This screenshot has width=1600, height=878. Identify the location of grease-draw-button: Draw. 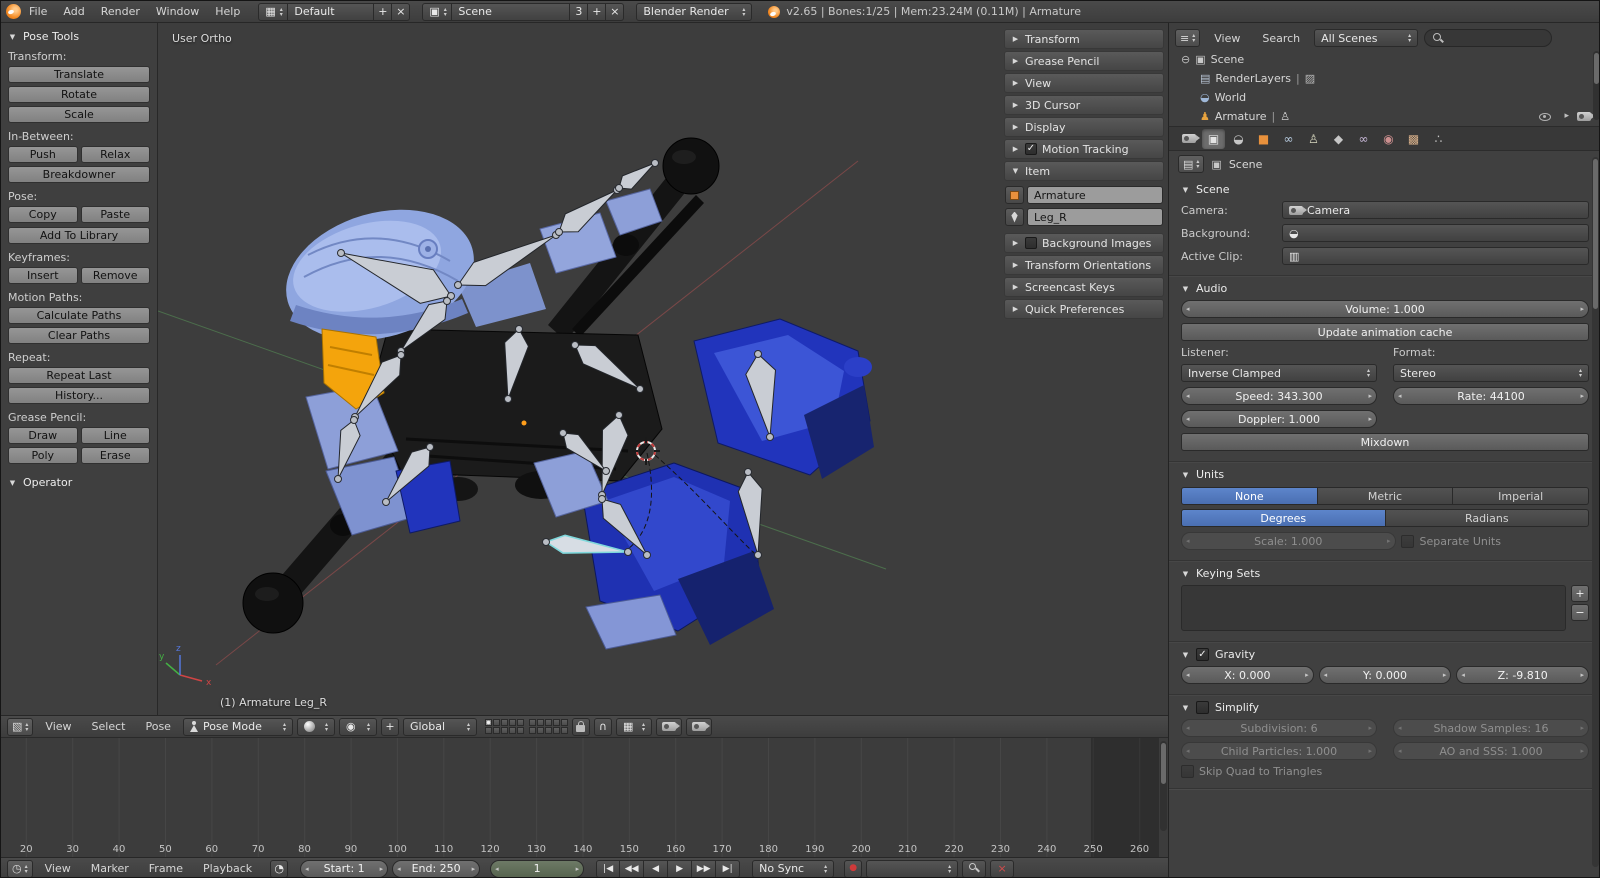
(43, 435).